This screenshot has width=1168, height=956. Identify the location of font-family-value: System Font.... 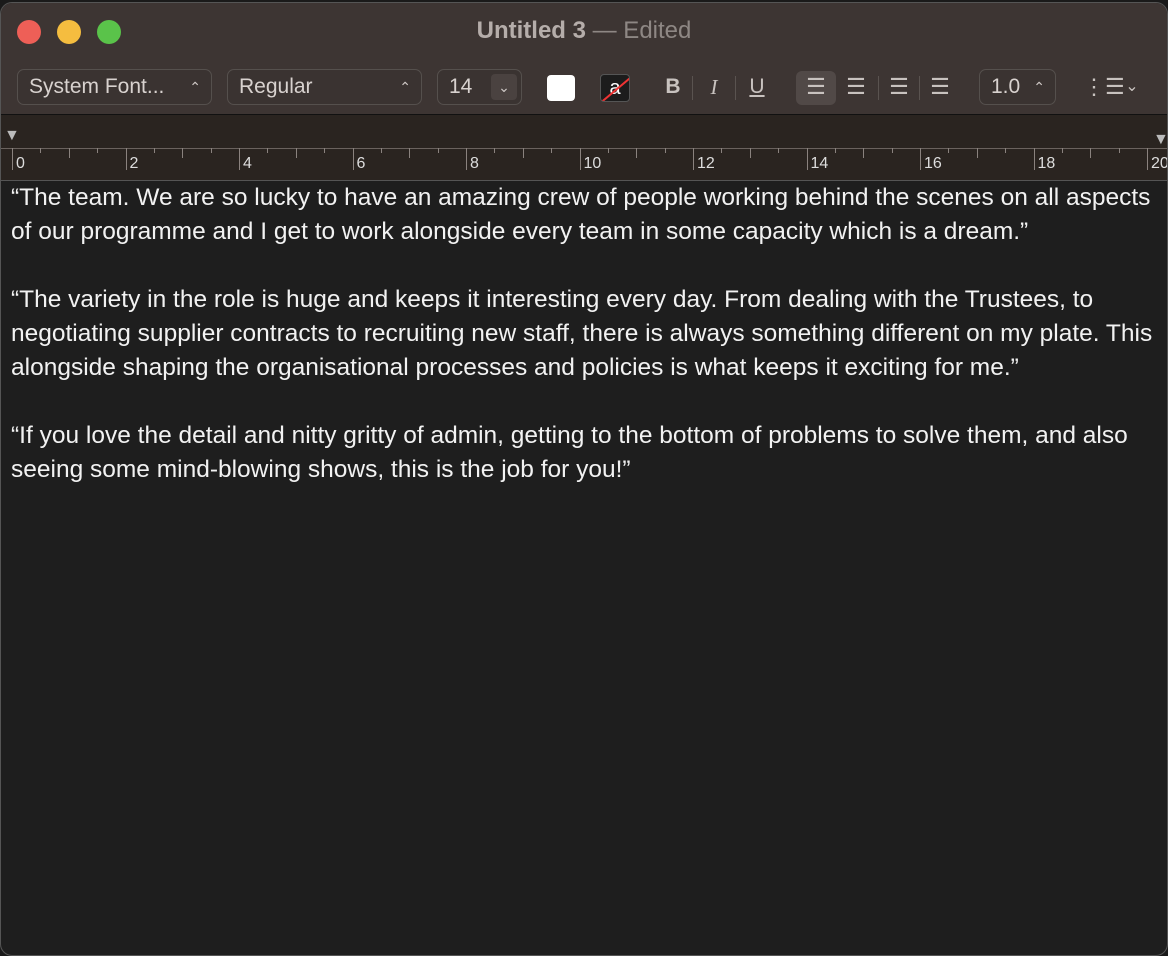
(97, 86).